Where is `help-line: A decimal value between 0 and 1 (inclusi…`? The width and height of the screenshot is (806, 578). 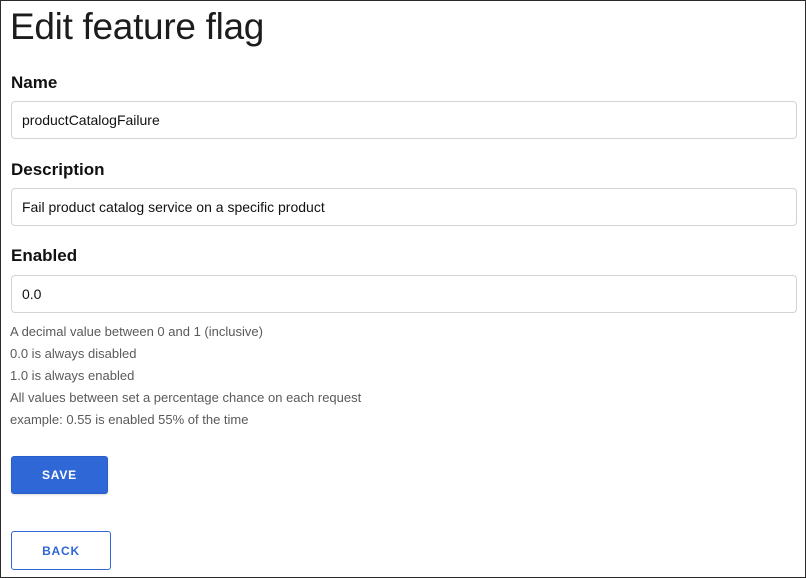 help-line: A decimal value between 0 and 1 (inclusi… is located at coordinates (136, 331).